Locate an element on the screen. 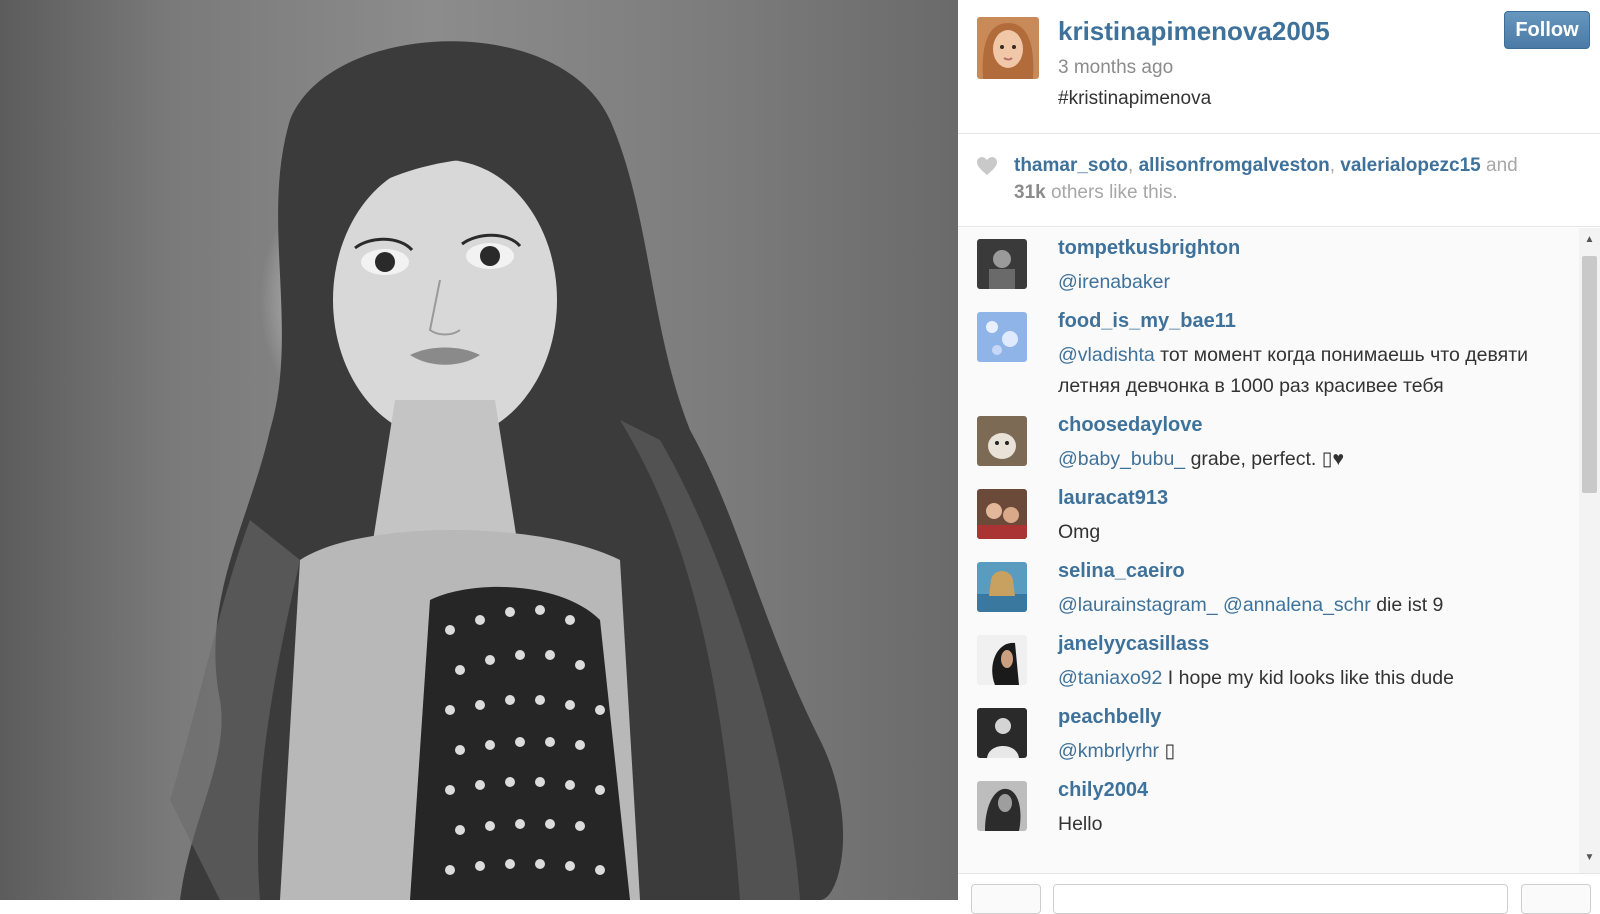  heart-icon is located at coordinates (987, 166).